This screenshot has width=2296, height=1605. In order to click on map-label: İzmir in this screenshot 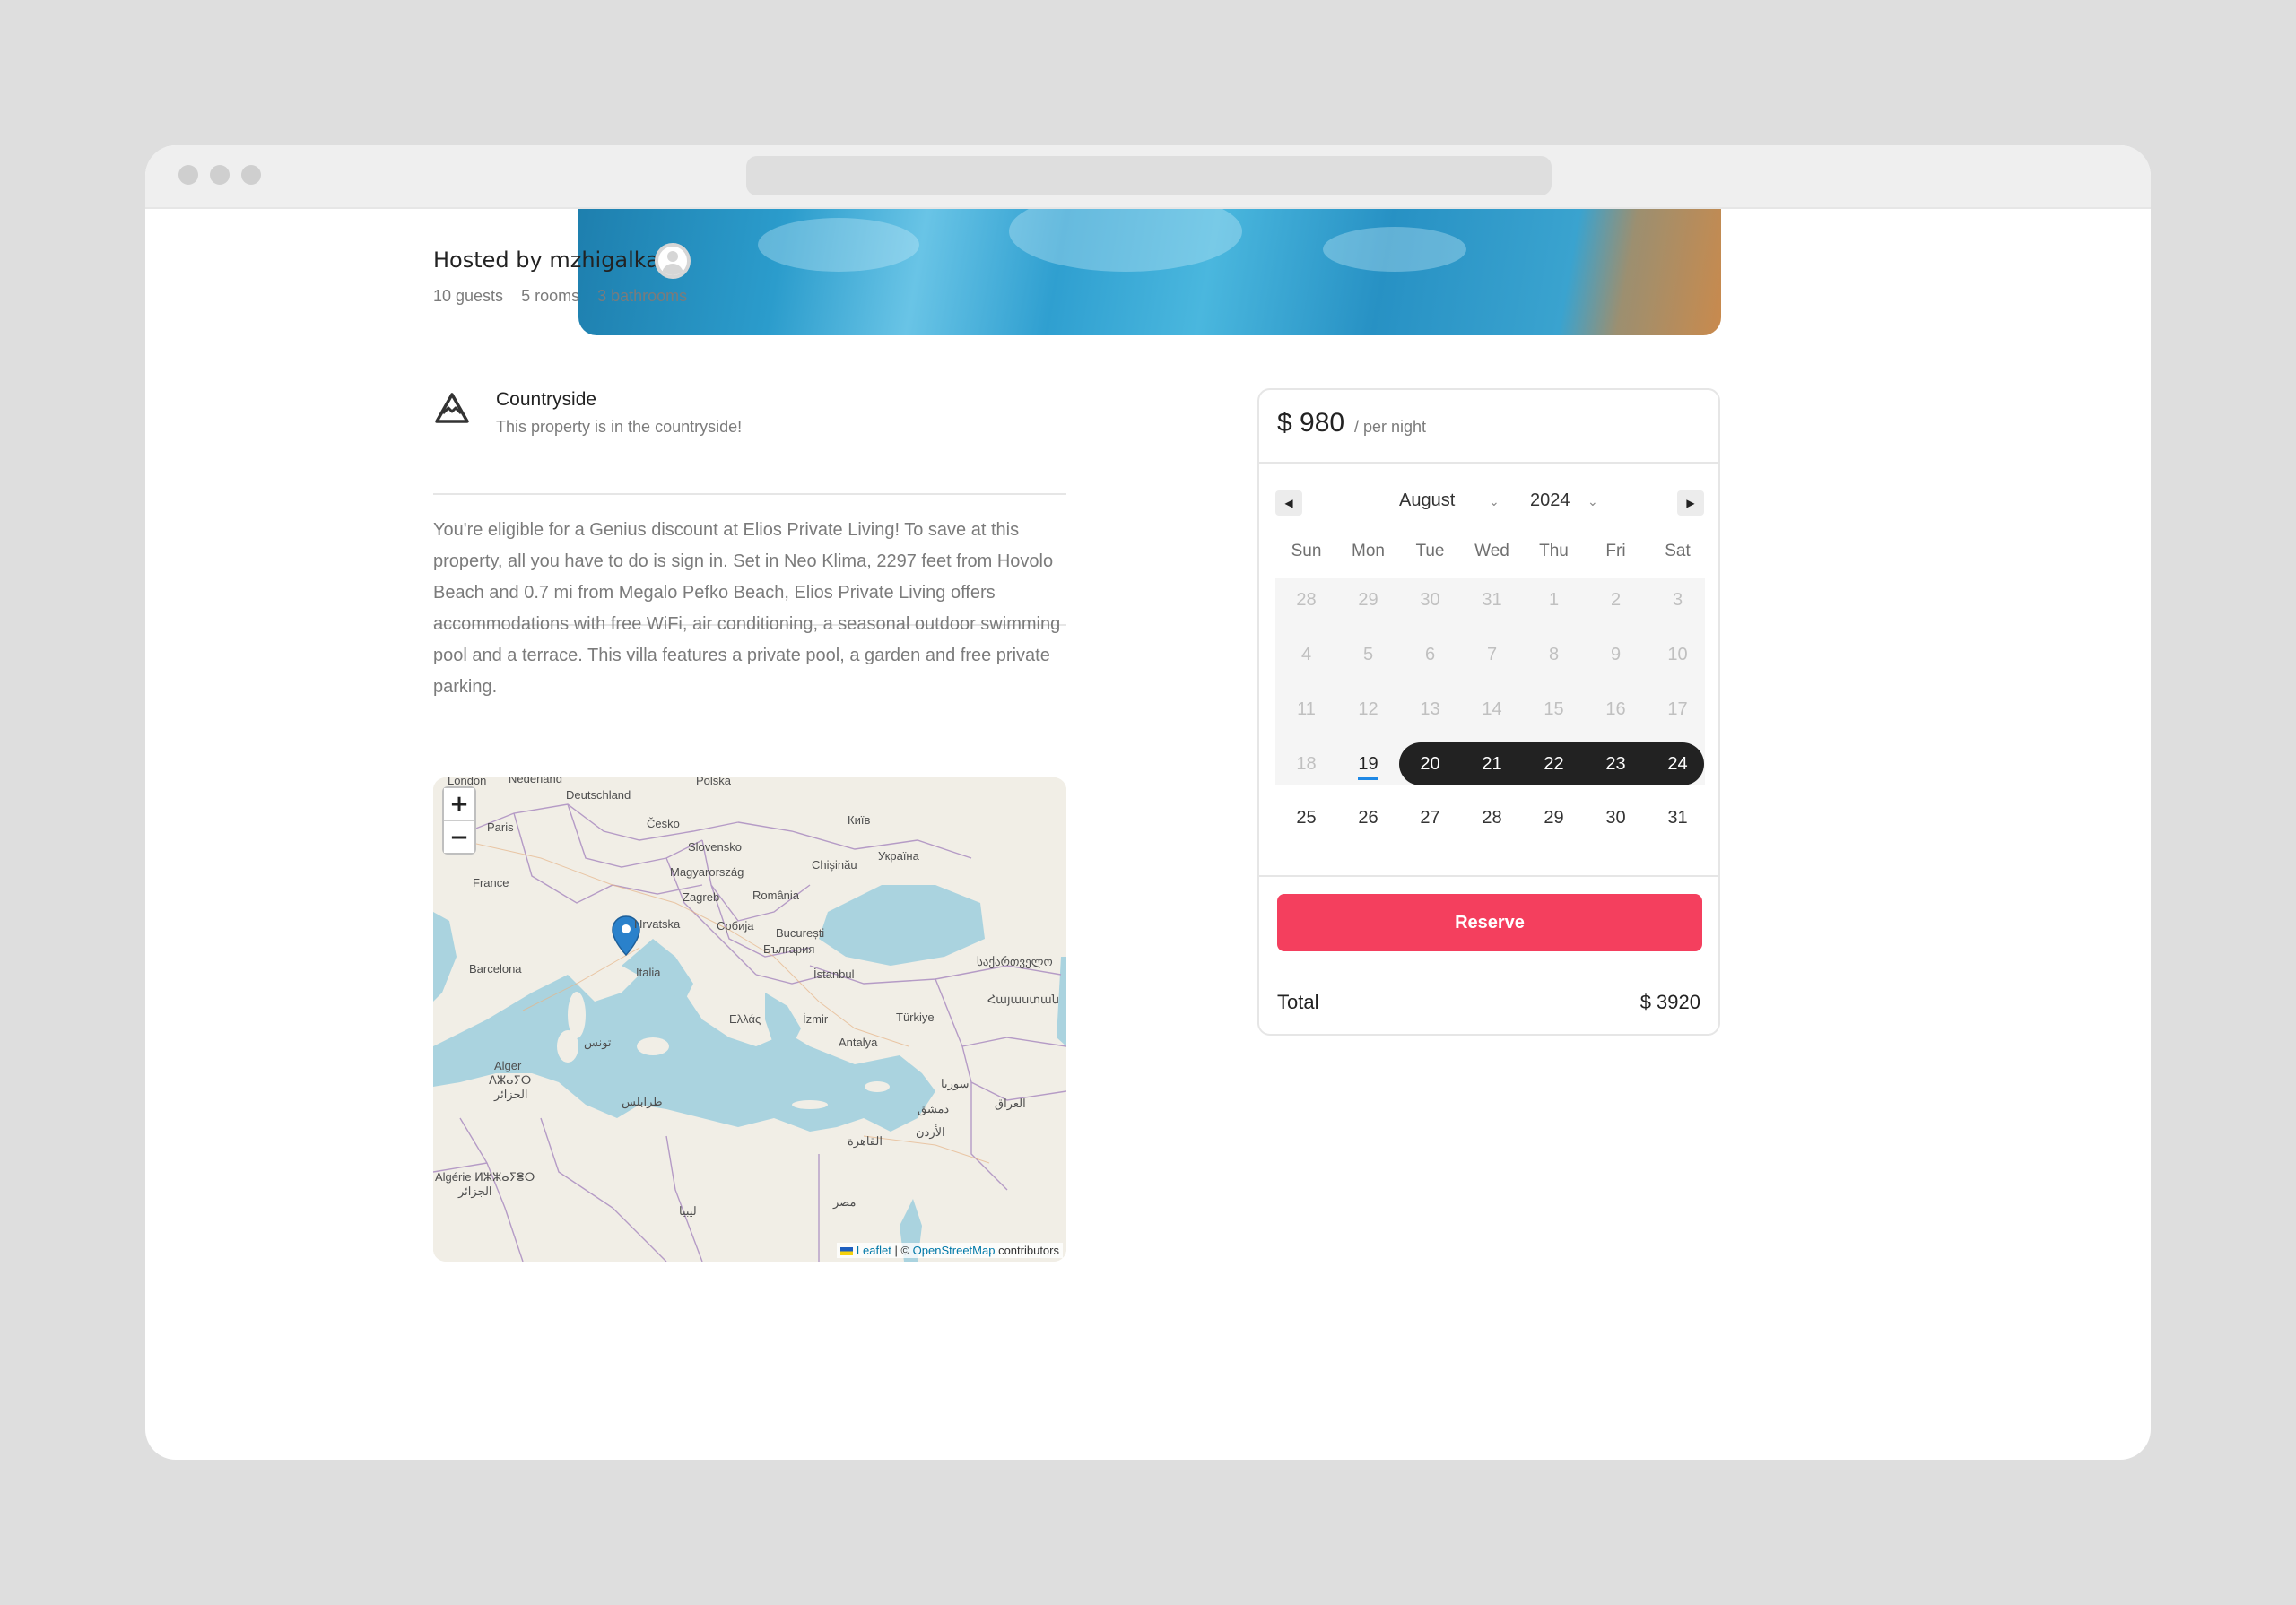, I will do `click(816, 1019)`.